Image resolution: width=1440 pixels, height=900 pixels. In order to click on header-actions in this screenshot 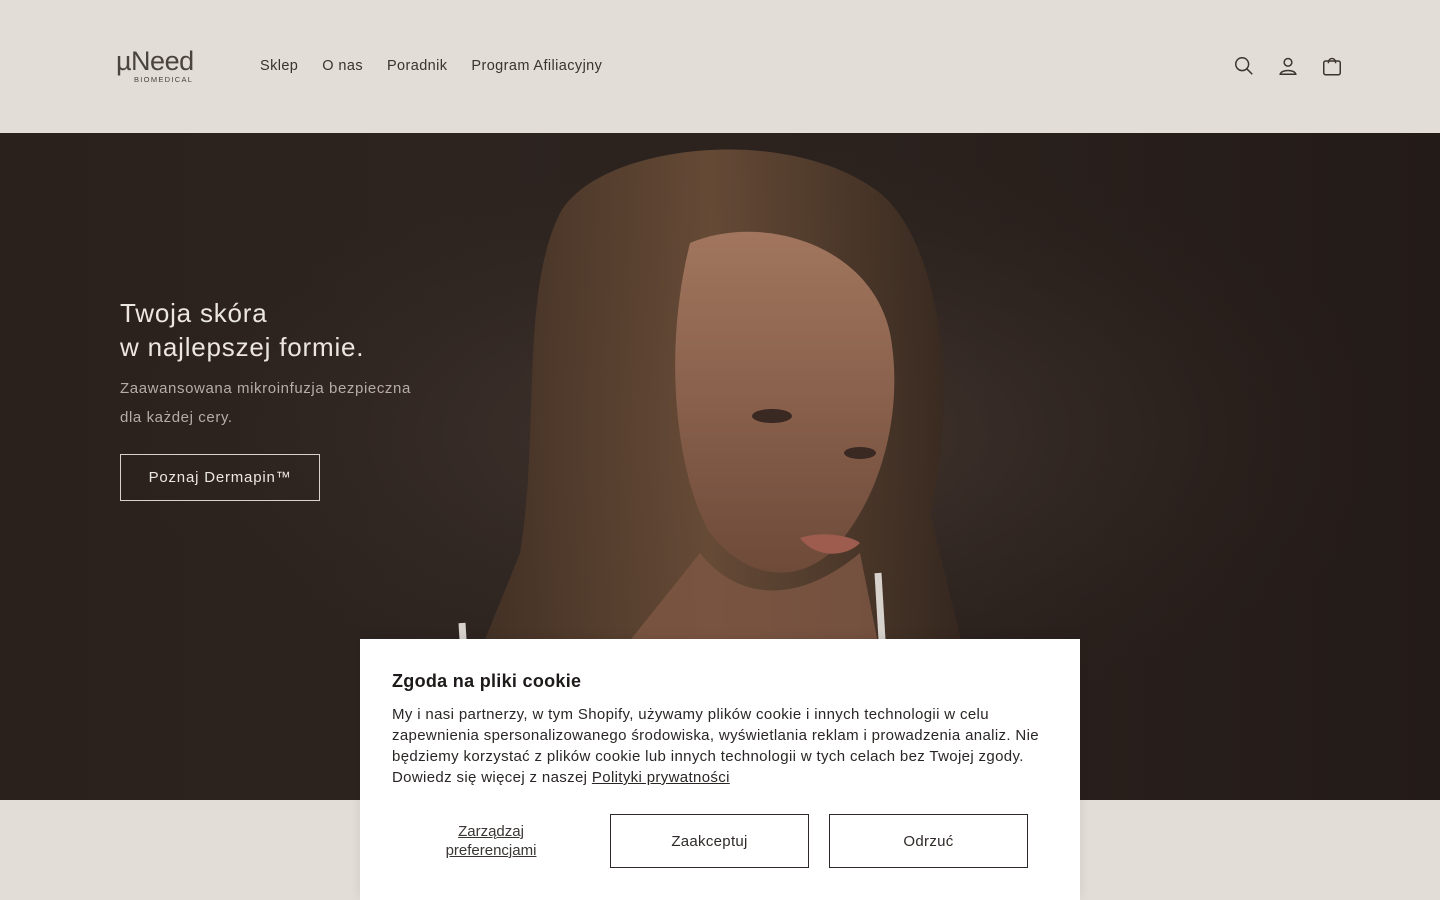, I will do `click(1288, 66)`.